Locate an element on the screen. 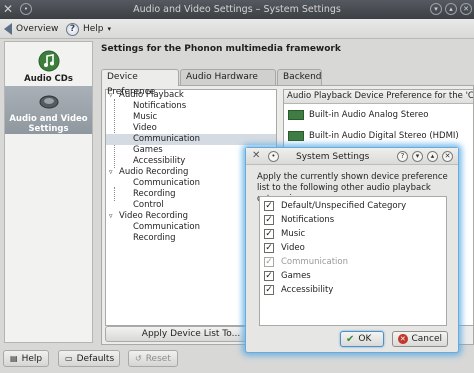  checkbox-communication: ✓ Communication is located at coordinates (306, 261).